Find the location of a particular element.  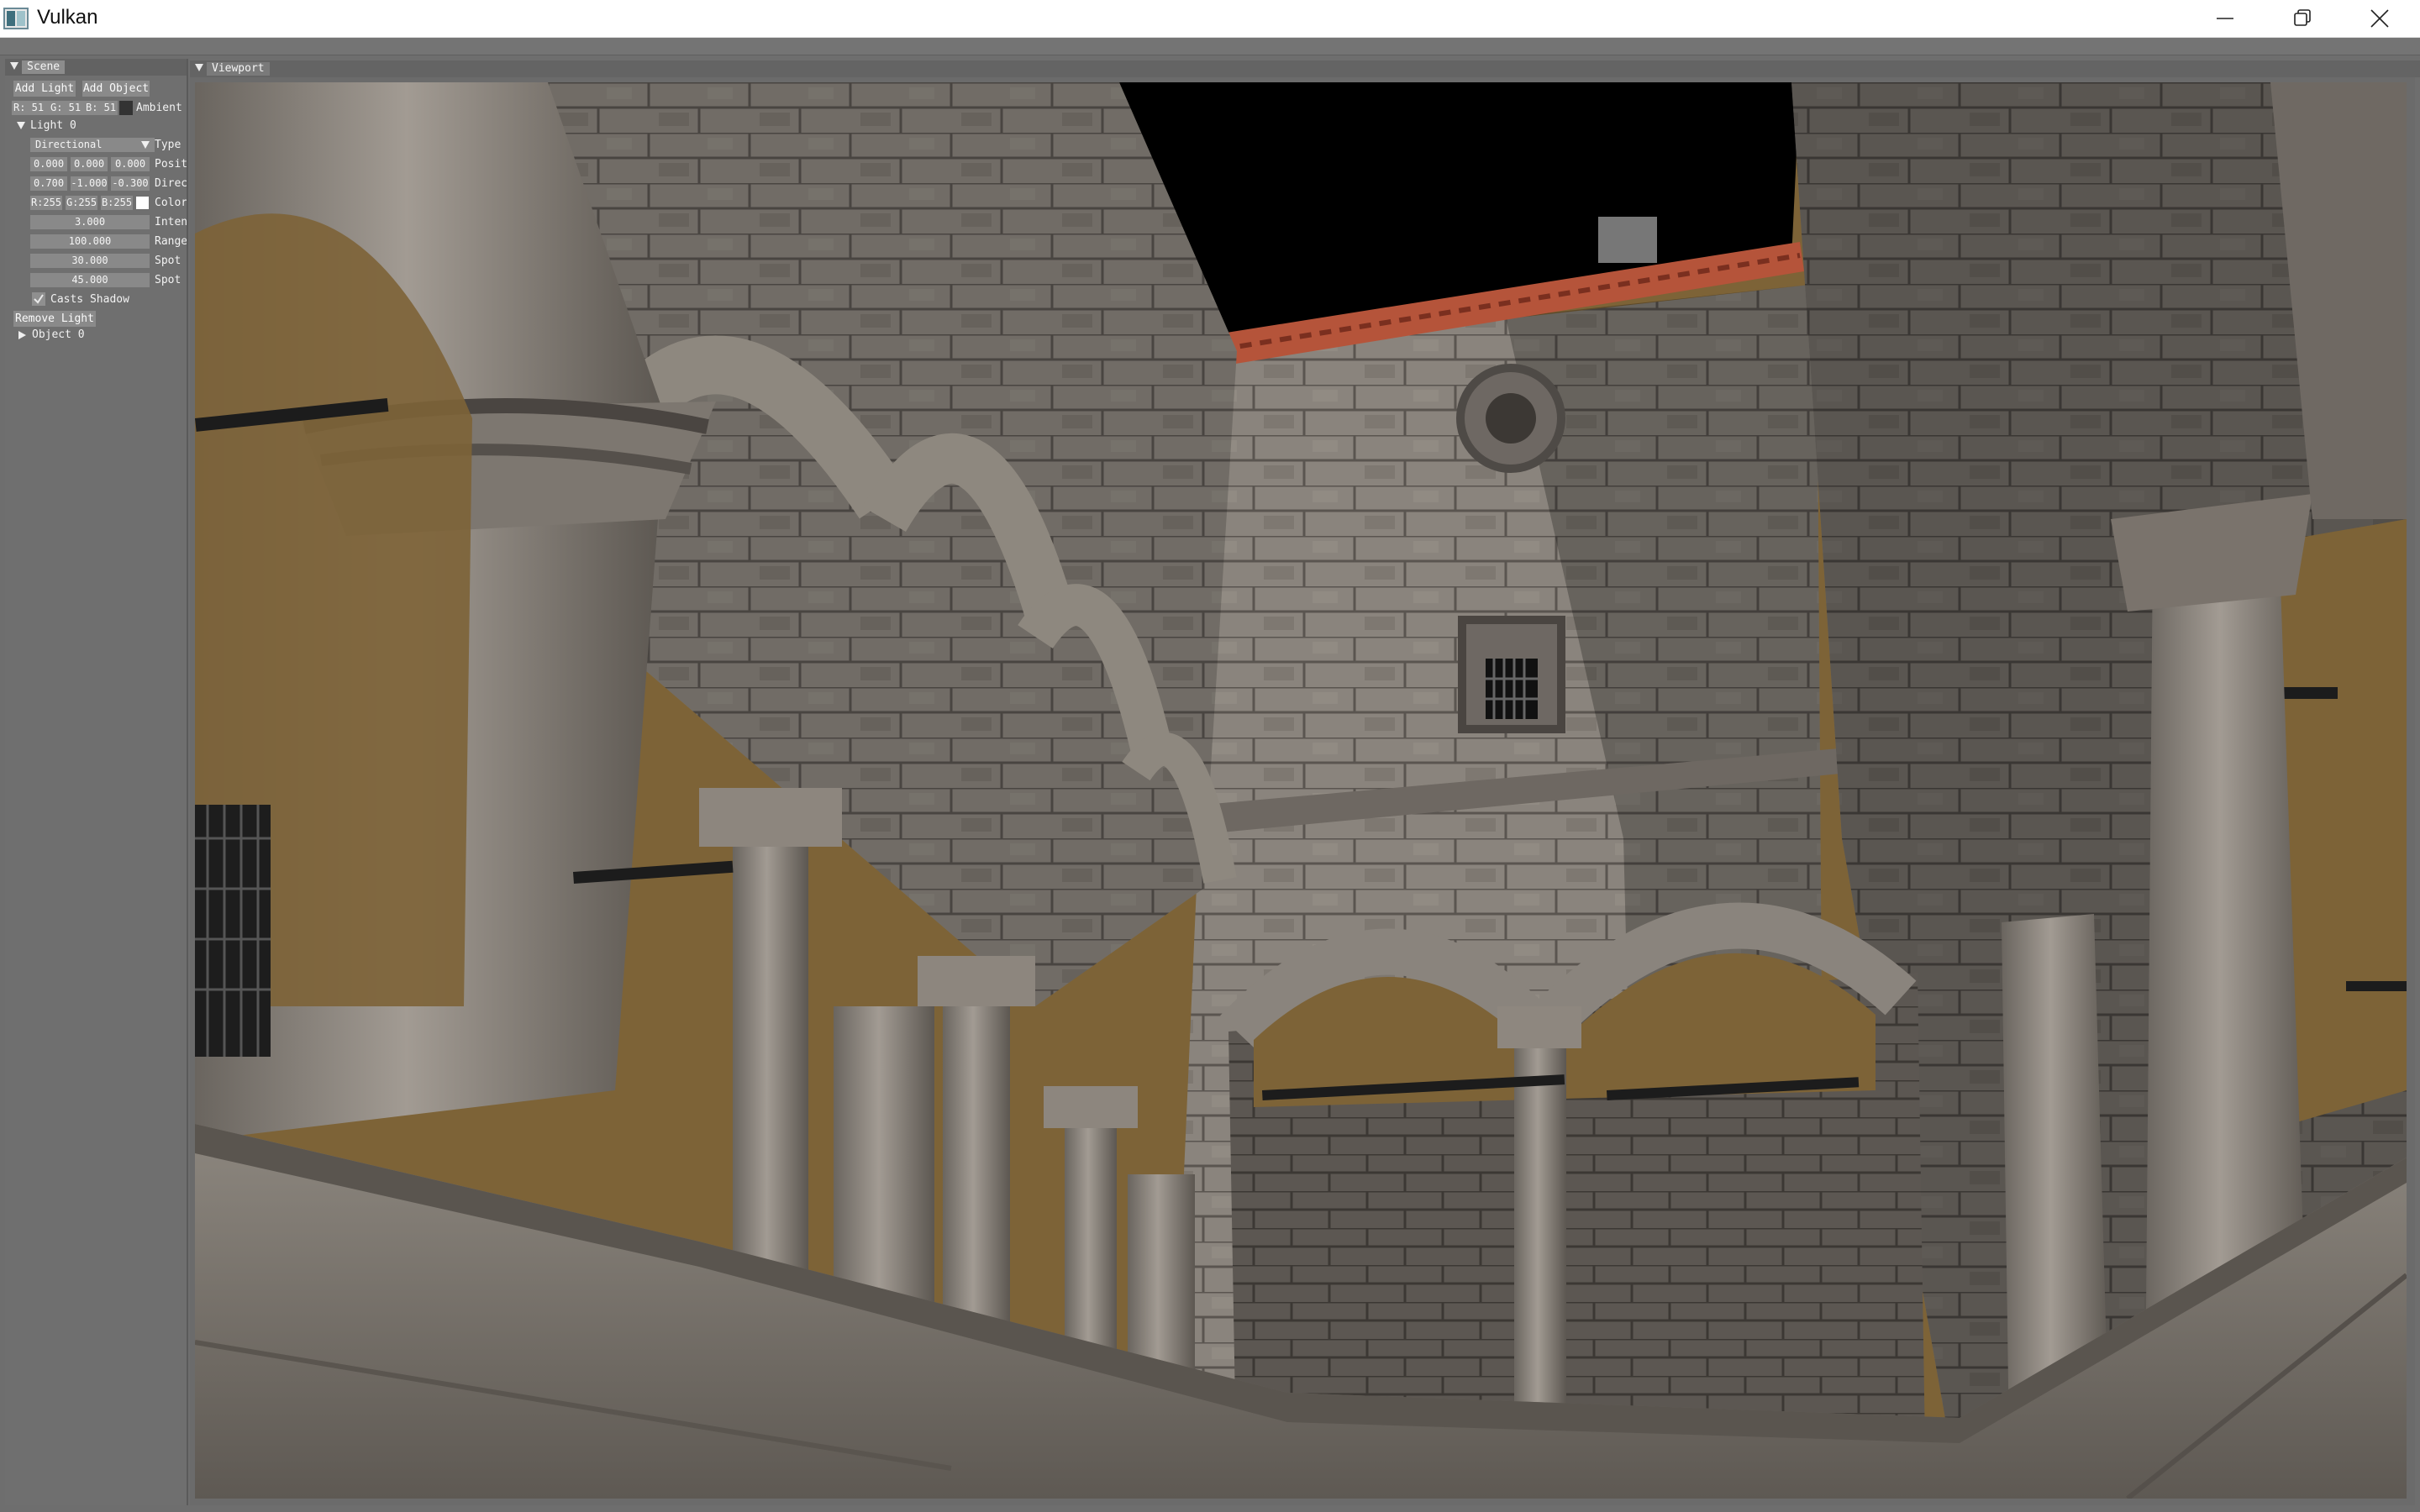

casts-shadow-label: Casts Shadow is located at coordinates (90, 299).